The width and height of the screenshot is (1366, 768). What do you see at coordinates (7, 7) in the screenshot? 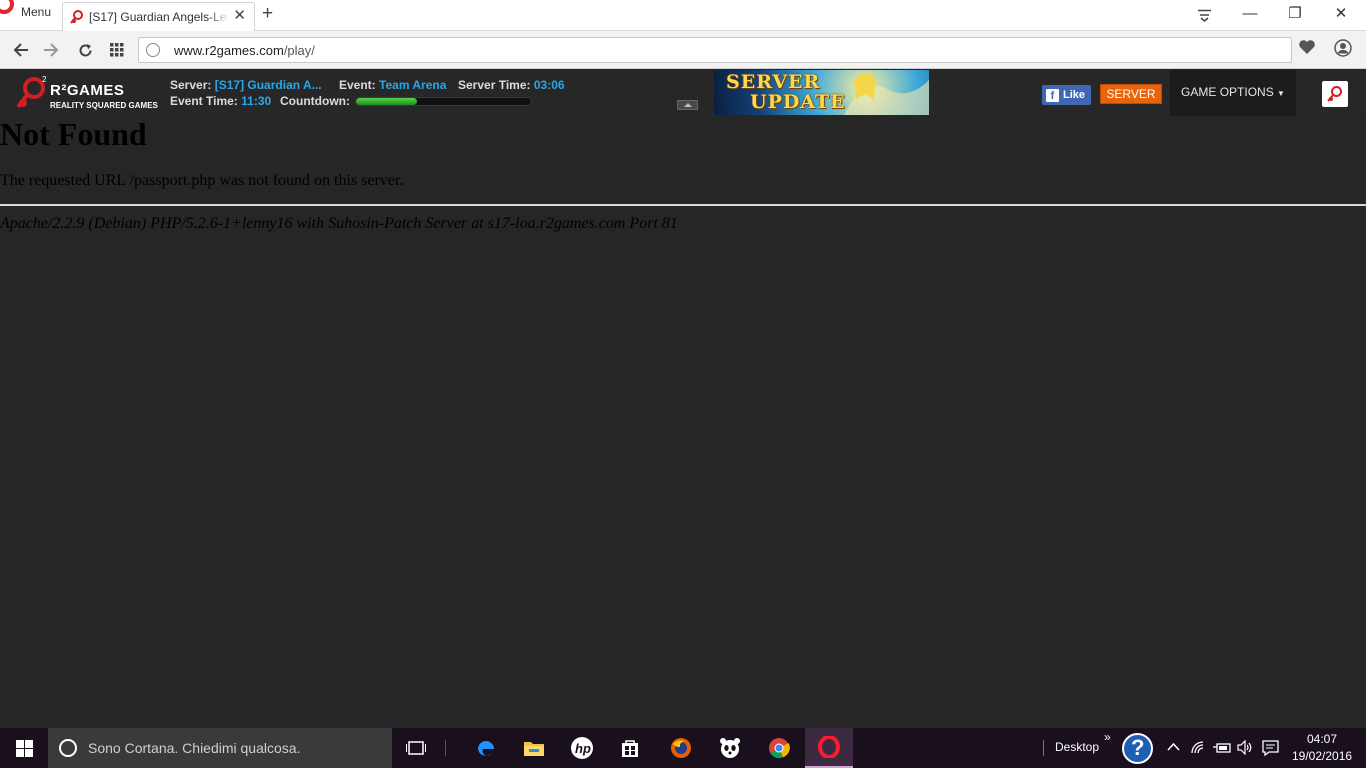
I see `opera-logo-icon` at bounding box center [7, 7].